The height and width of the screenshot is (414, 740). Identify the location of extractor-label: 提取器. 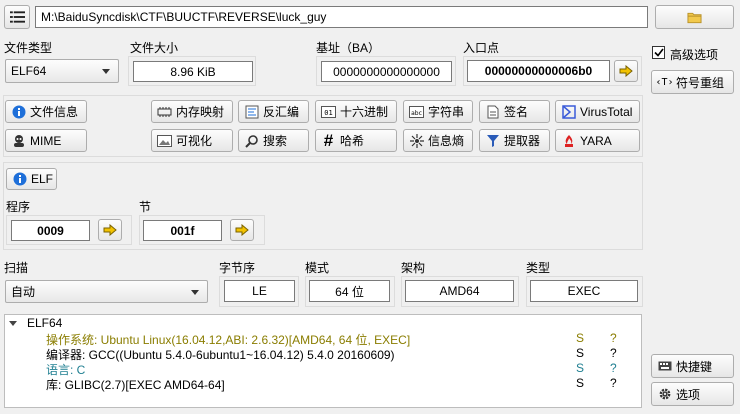
(522, 141).